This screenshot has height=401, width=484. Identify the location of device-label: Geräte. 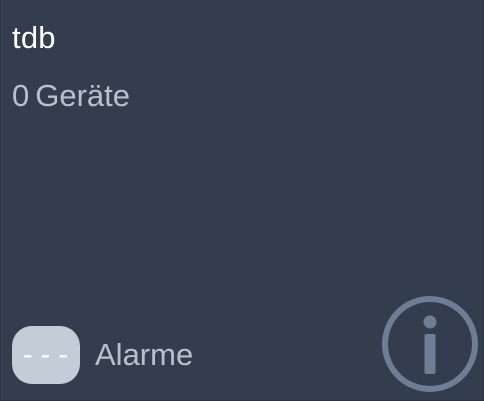
(83, 95).